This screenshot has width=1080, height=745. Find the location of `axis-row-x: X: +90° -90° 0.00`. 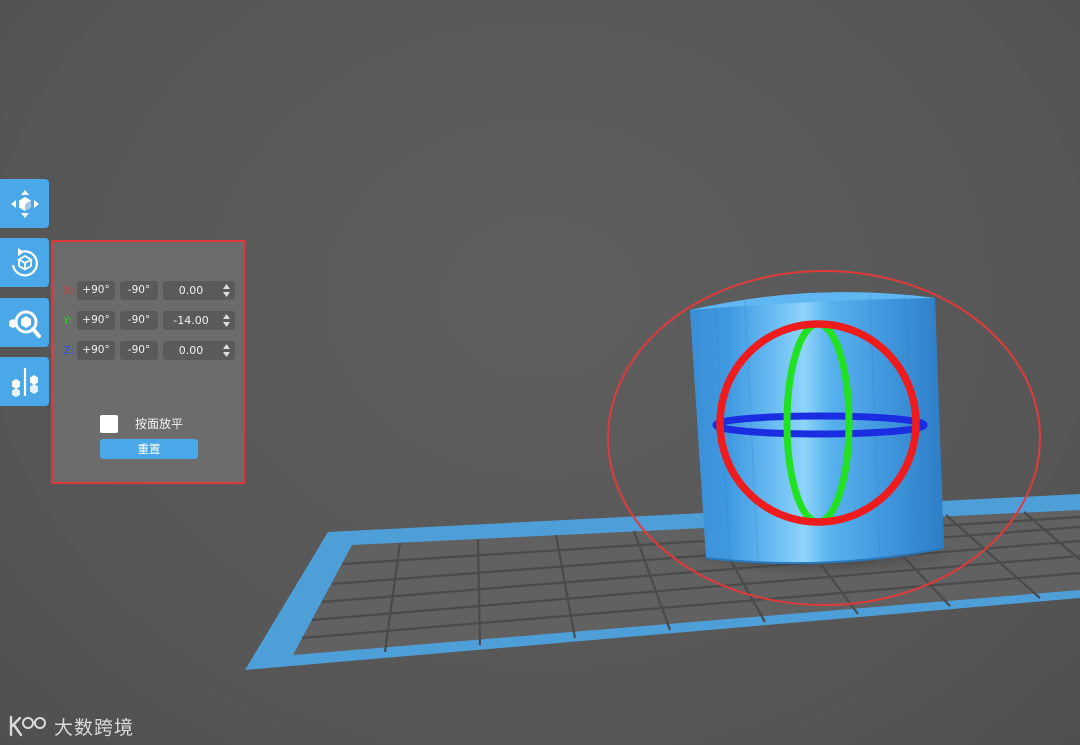

axis-row-x: X: +90° -90° 0.00 is located at coordinates (148, 291).